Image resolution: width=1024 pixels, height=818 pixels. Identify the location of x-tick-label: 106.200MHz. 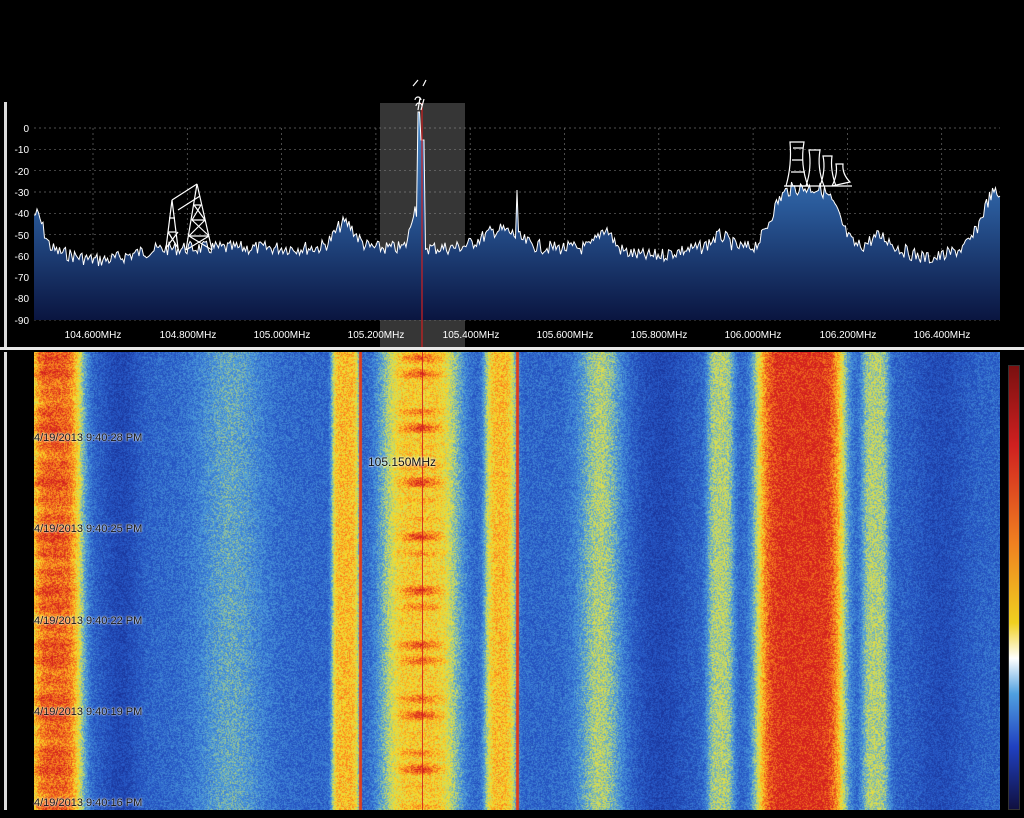
(848, 335).